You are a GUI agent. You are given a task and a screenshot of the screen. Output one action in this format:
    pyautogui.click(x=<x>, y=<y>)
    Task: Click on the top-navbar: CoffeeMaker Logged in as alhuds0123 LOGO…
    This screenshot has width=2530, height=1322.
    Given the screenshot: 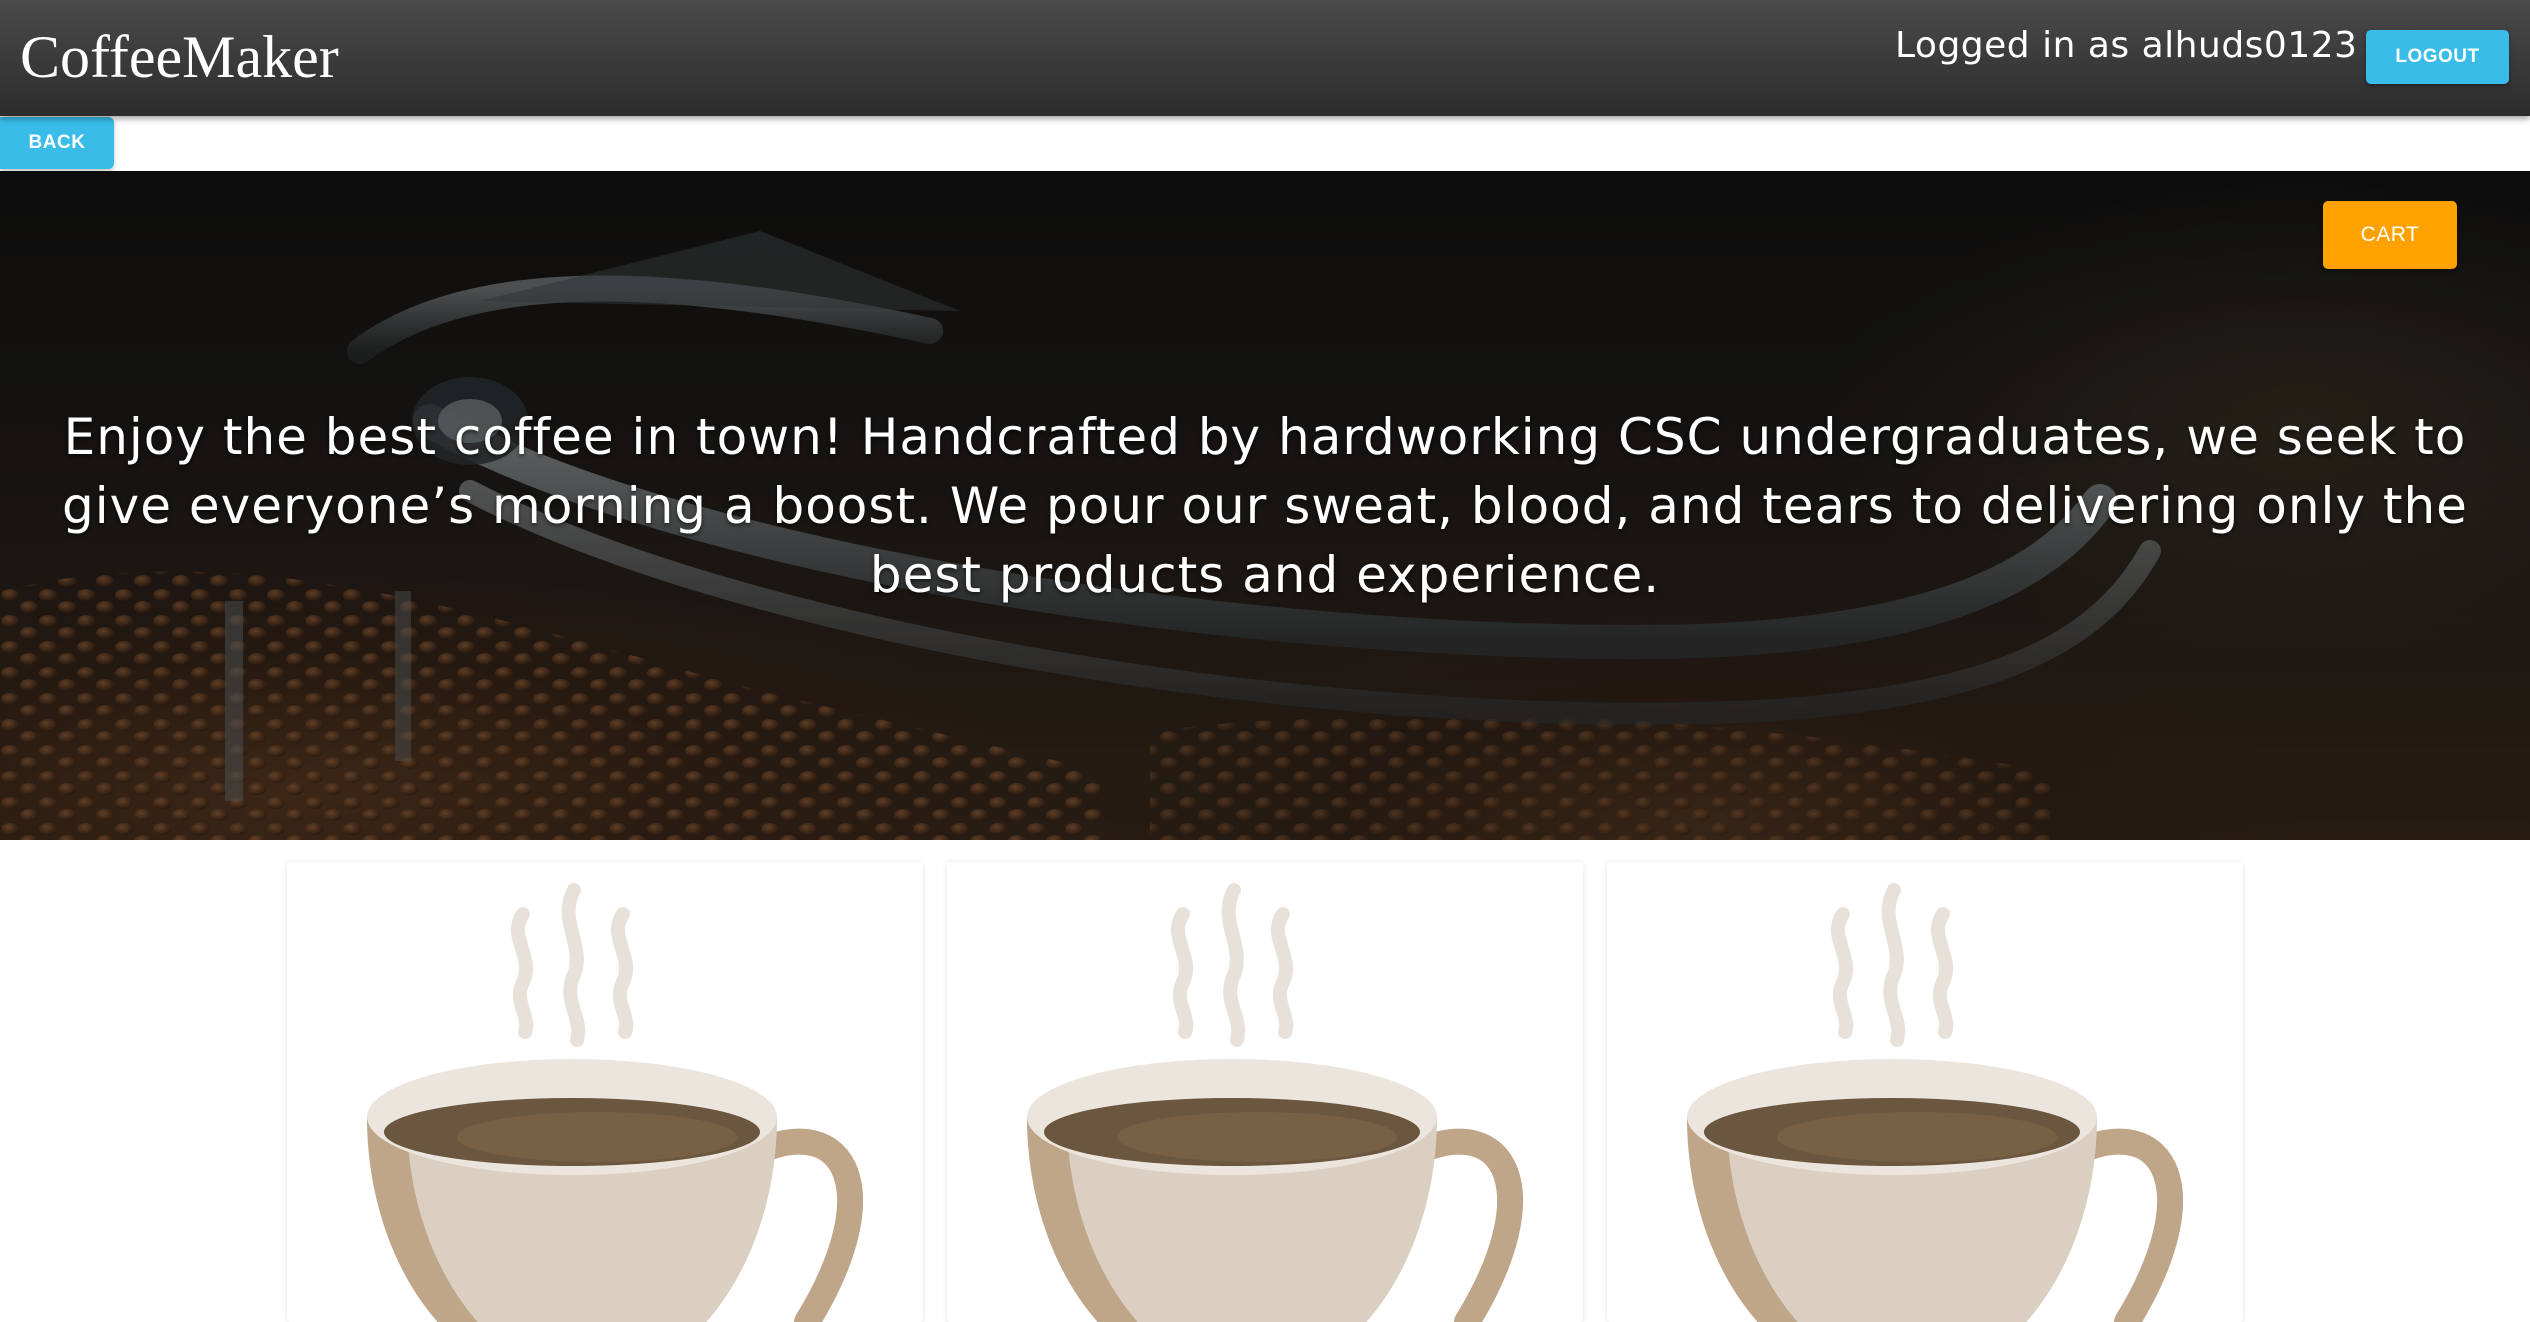 What is the action you would take?
    pyautogui.click(x=1265, y=58)
    